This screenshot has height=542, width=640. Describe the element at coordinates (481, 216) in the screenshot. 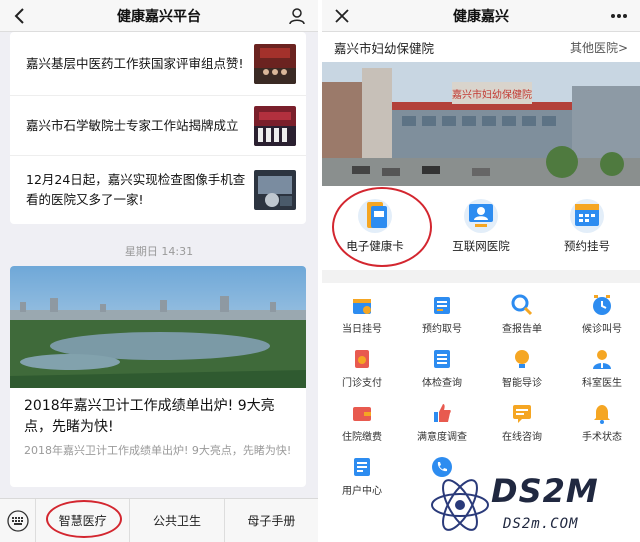

I see `internet-hospital-icon` at that location.